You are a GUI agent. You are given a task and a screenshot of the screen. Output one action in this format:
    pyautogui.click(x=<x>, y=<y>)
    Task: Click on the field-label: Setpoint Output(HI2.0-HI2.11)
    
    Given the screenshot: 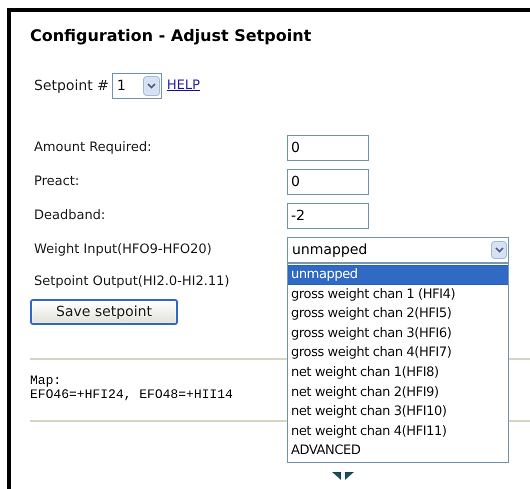 What is the action you would take?
    pyautogui.click(x=132, y=282)
    